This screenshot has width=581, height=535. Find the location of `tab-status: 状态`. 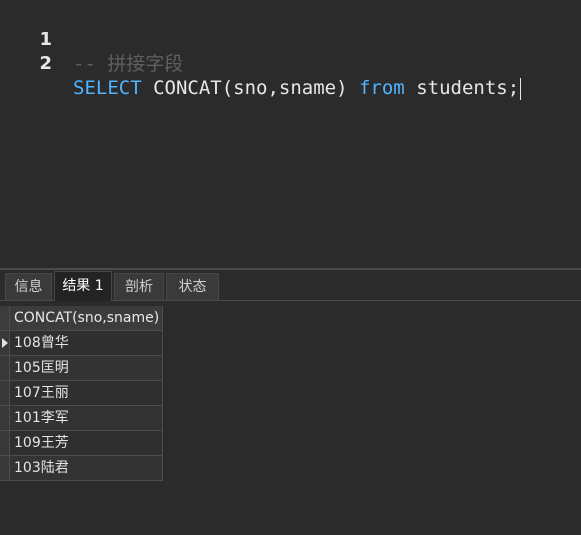

tab-status: 状态 is located at coordinates (192, 286).